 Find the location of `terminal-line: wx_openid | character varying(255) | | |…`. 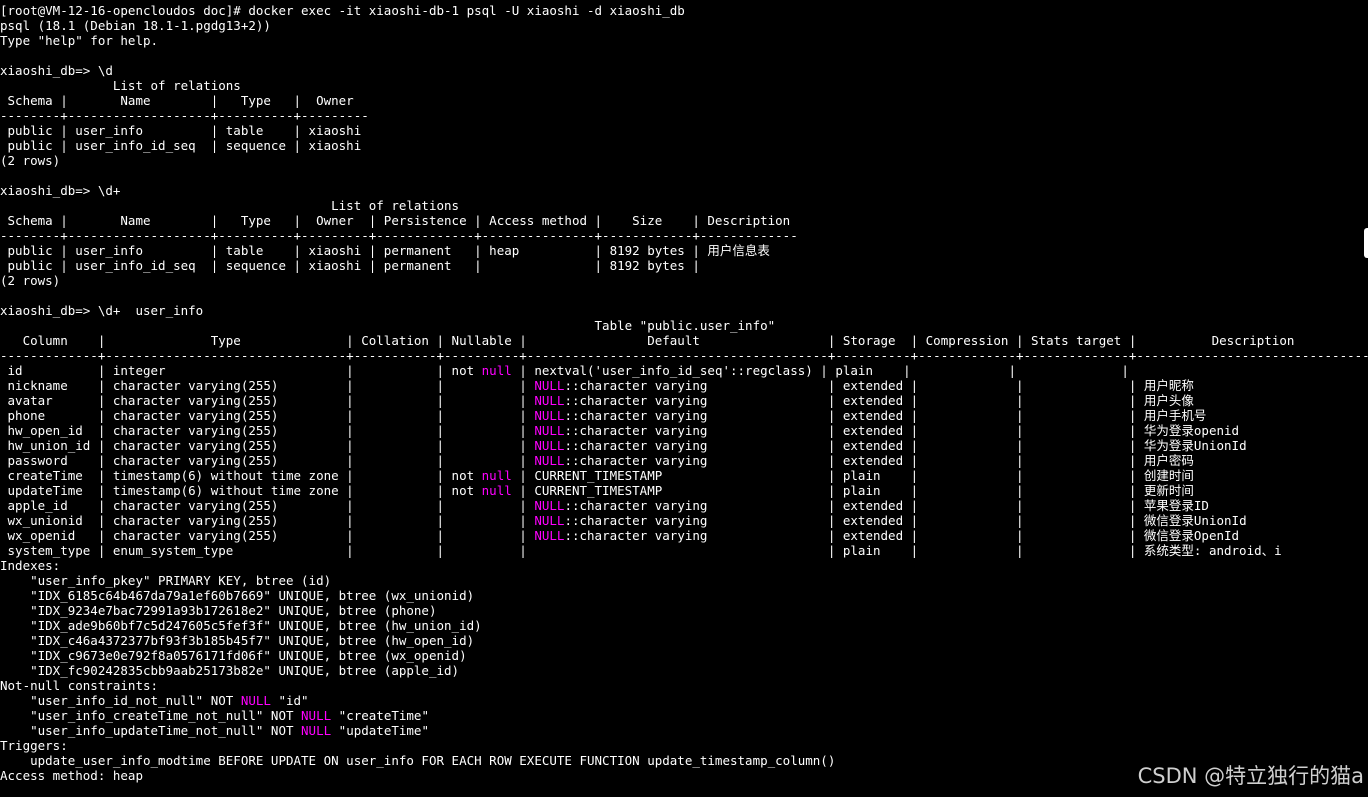

terminal-line: wx_openid | character varying(255) | | |… is located at coordinates (684, 535).